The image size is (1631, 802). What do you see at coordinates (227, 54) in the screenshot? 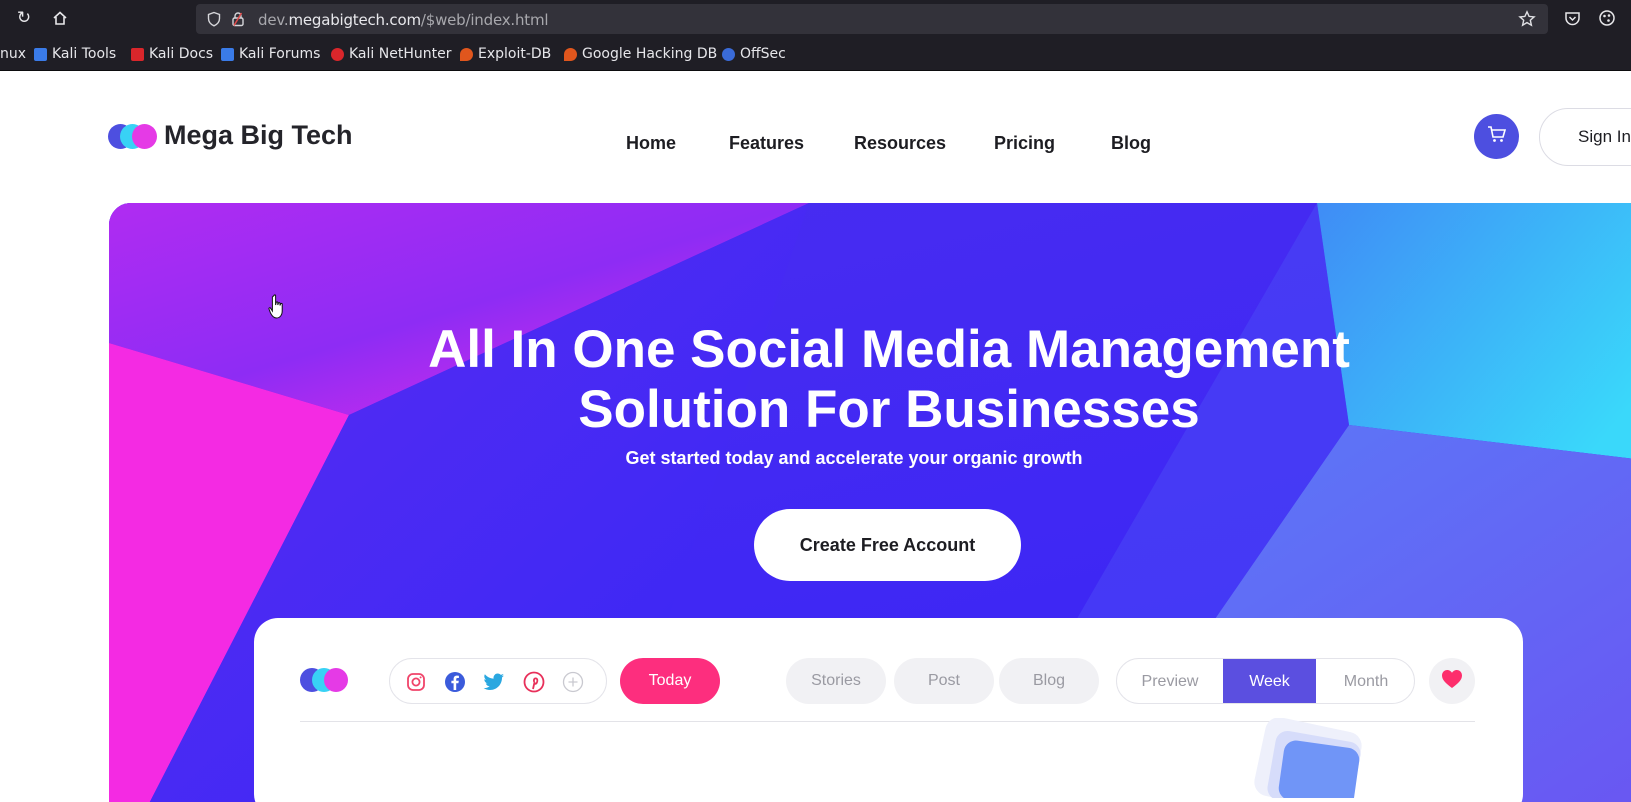
I see `kali-forums-icon` at bounding box center [227, 54].